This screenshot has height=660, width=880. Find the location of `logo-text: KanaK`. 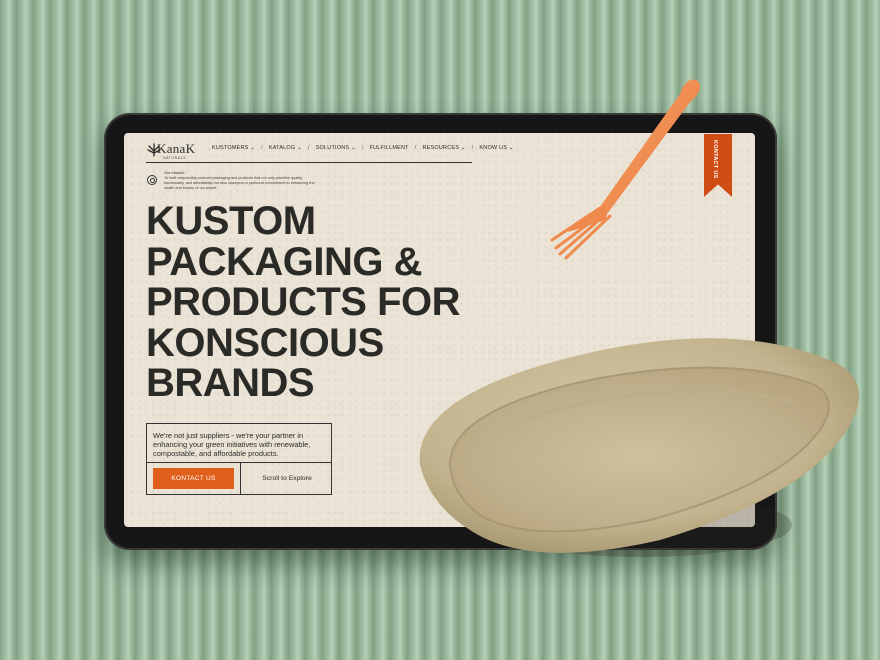

logo-text: KanaK is located at coordinates (176, 148).